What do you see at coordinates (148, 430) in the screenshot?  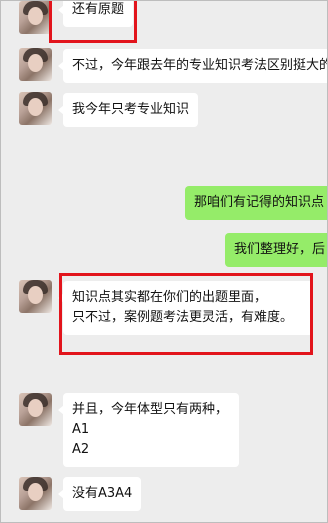 I see `message-bubble-incoming: 并且，今年体型只有两种， A1 A2` at bounding box center [148, 430].